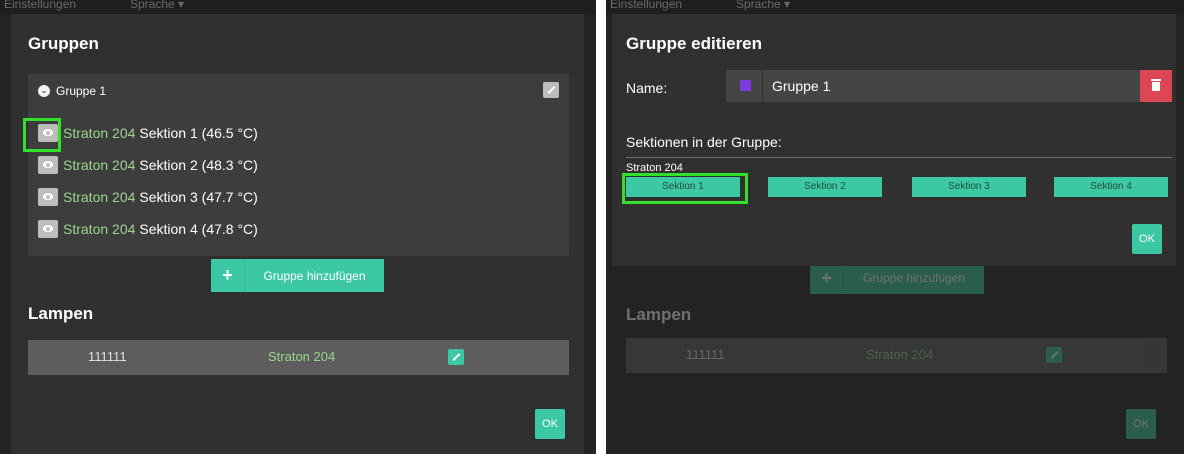 This screenshot has height=454, width=1184. Describe the element at coordinates (551, 90) in the screenshot. I see `edit-group-button` at that location.